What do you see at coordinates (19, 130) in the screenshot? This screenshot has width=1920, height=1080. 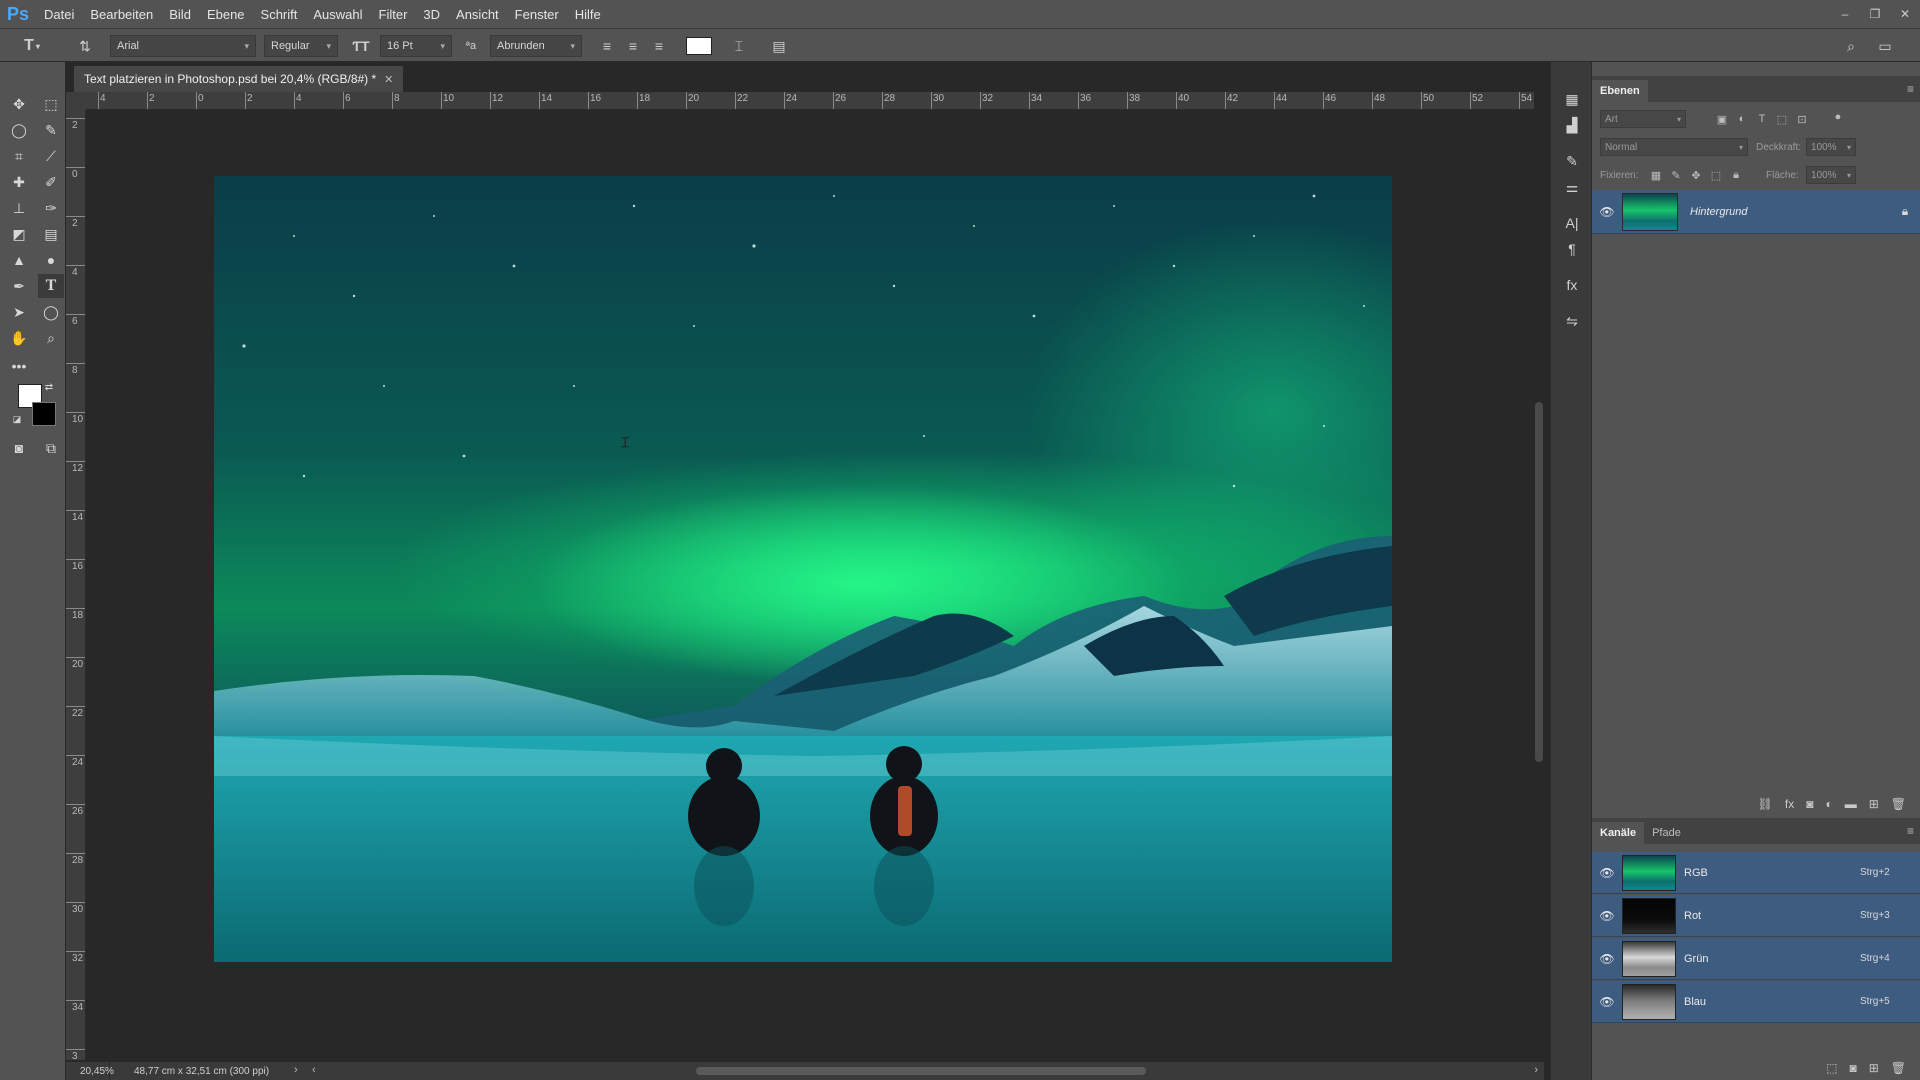 I see `lasso-tool-icon: ◯` at bounding box center [19, 130].